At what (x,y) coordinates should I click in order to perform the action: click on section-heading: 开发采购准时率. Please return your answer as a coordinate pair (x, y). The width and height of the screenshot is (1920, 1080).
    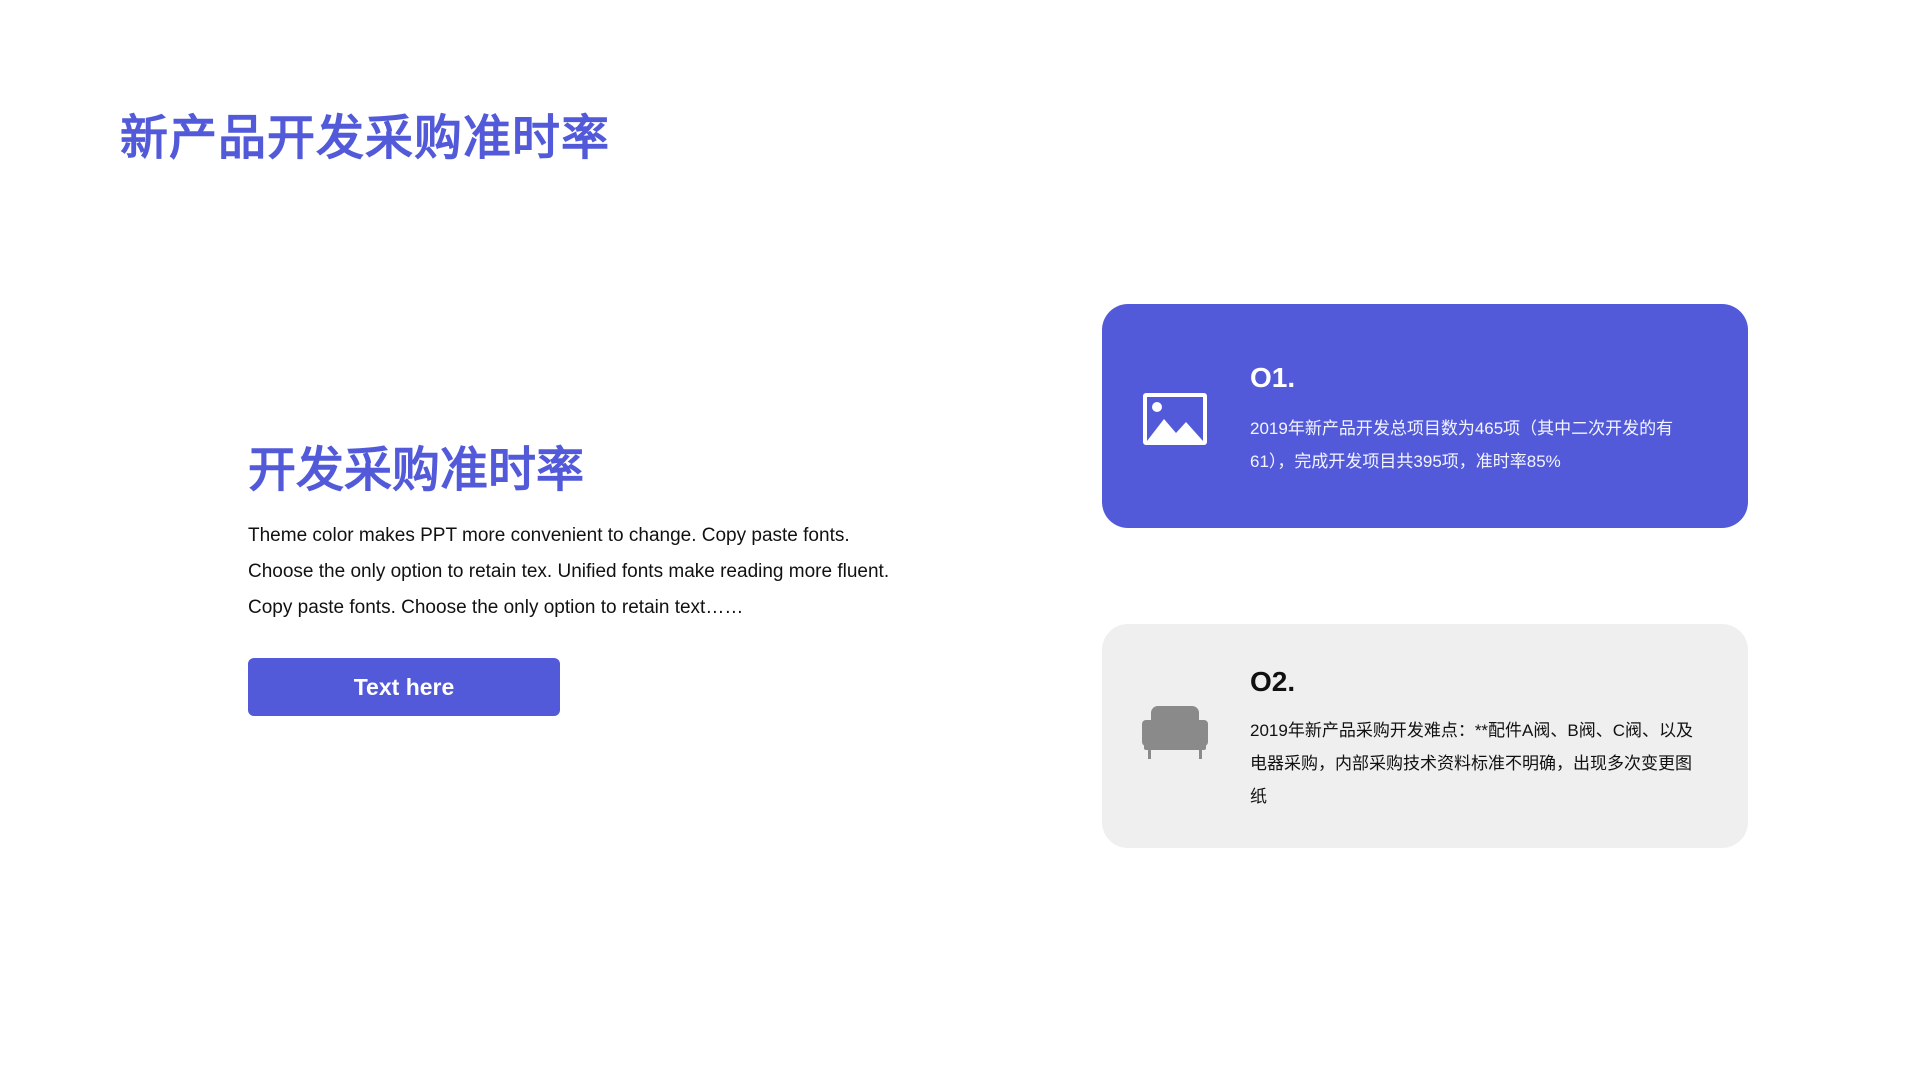
    Looking at the image, I should click on (416, 470).